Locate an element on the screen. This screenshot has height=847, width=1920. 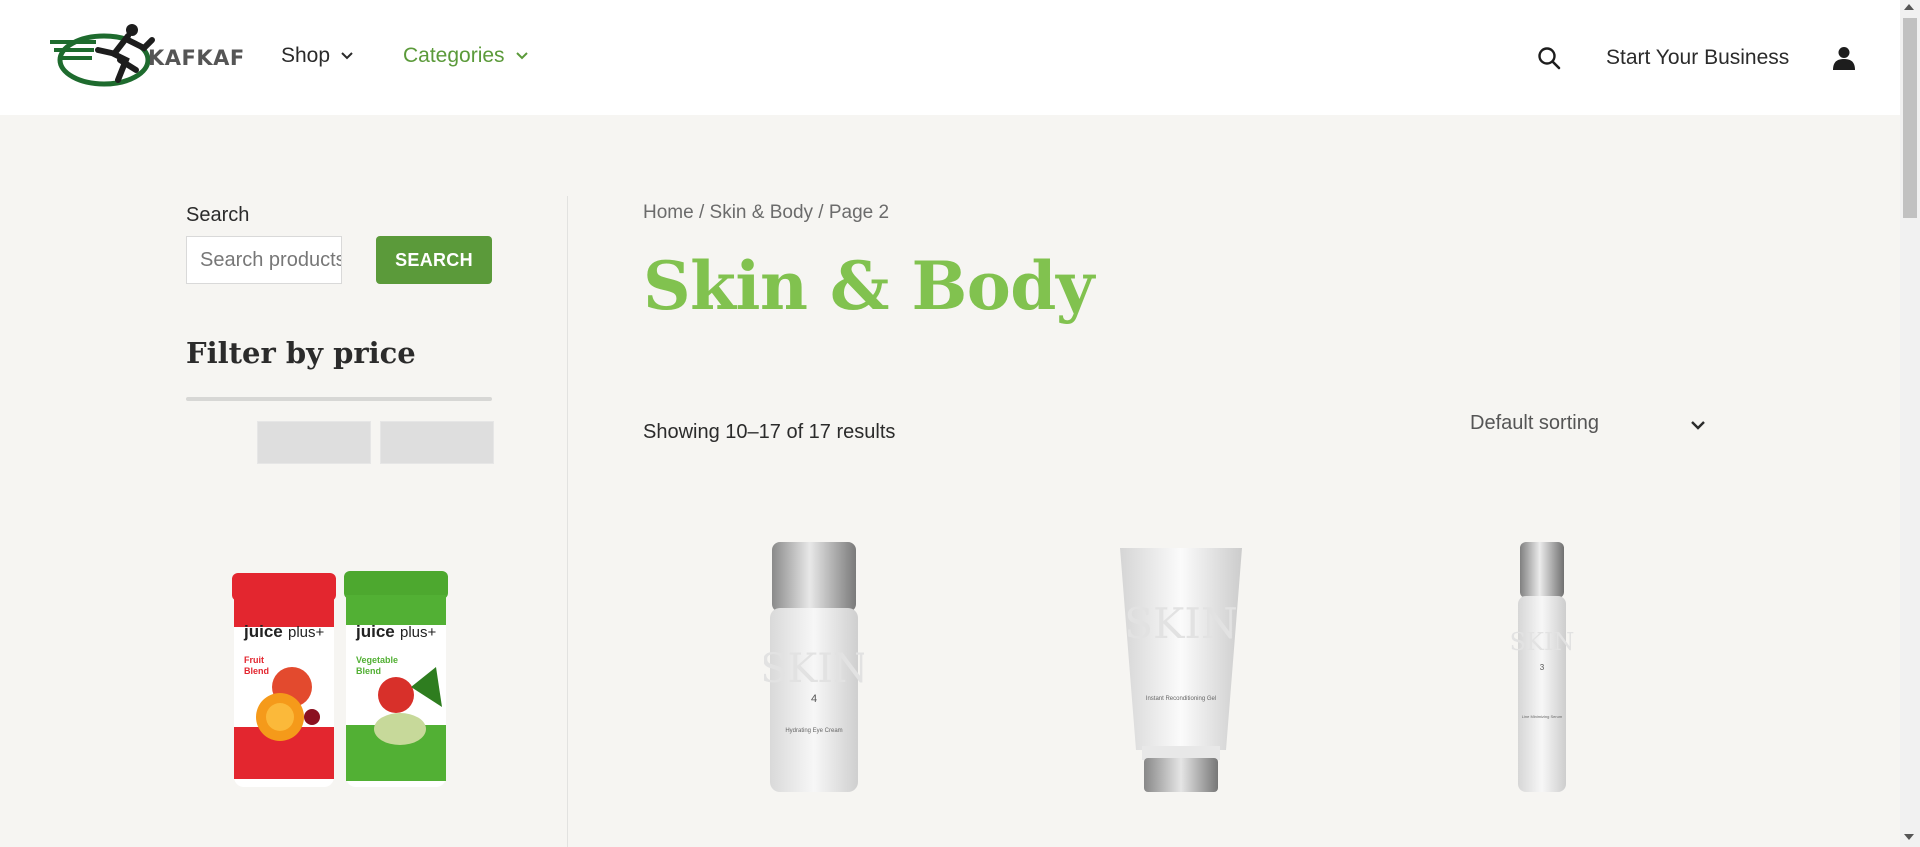
breadcrumb-category: Skin & Body is located at coordinates (762, 212).